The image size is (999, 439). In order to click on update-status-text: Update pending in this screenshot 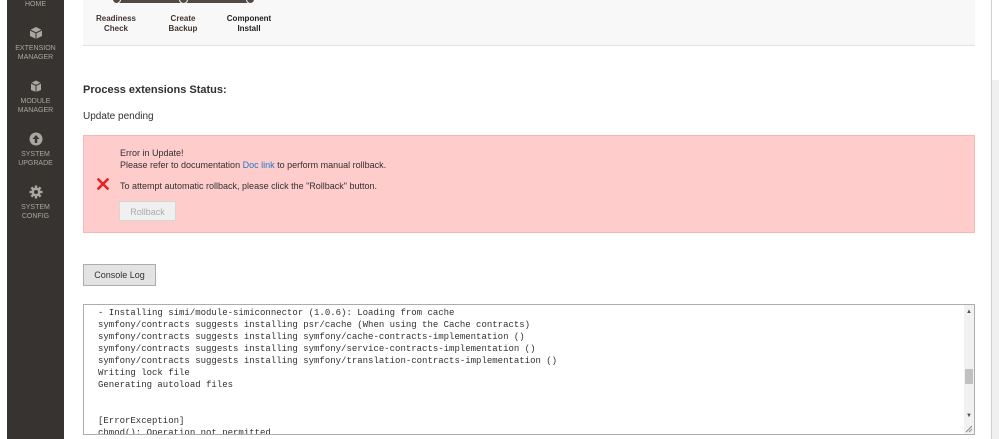, I will do `click(118, 116)`.